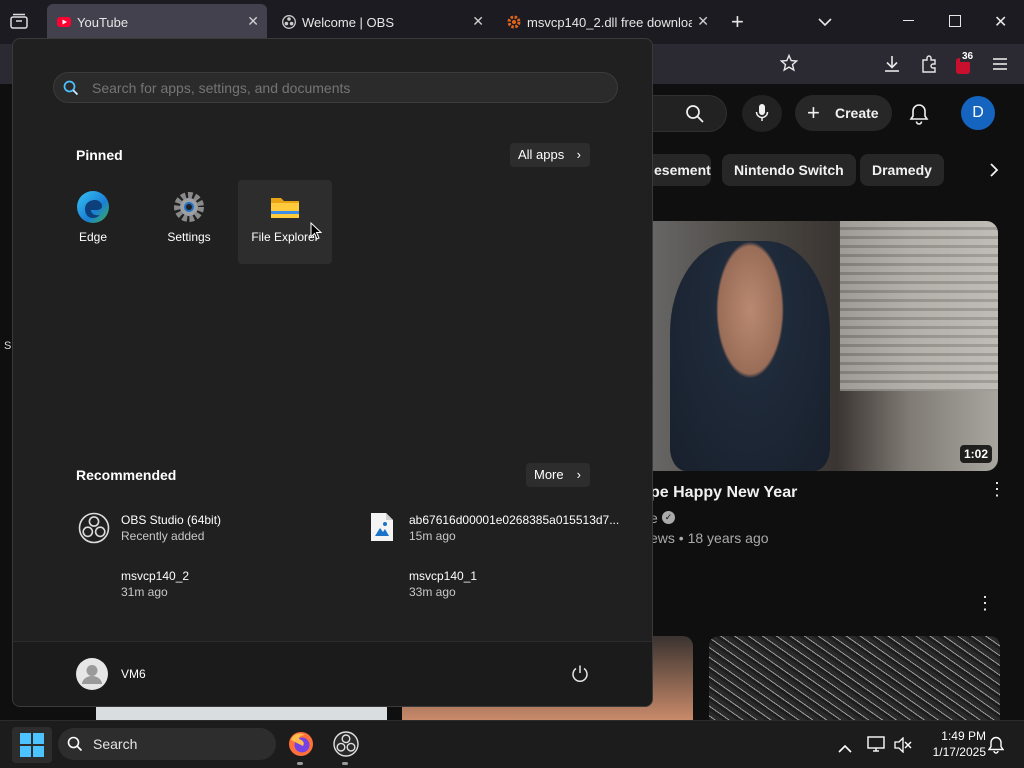  I want to click on recommended-item-msvcp140-1: msvcp140_1 33m ago, so click(504, 584).